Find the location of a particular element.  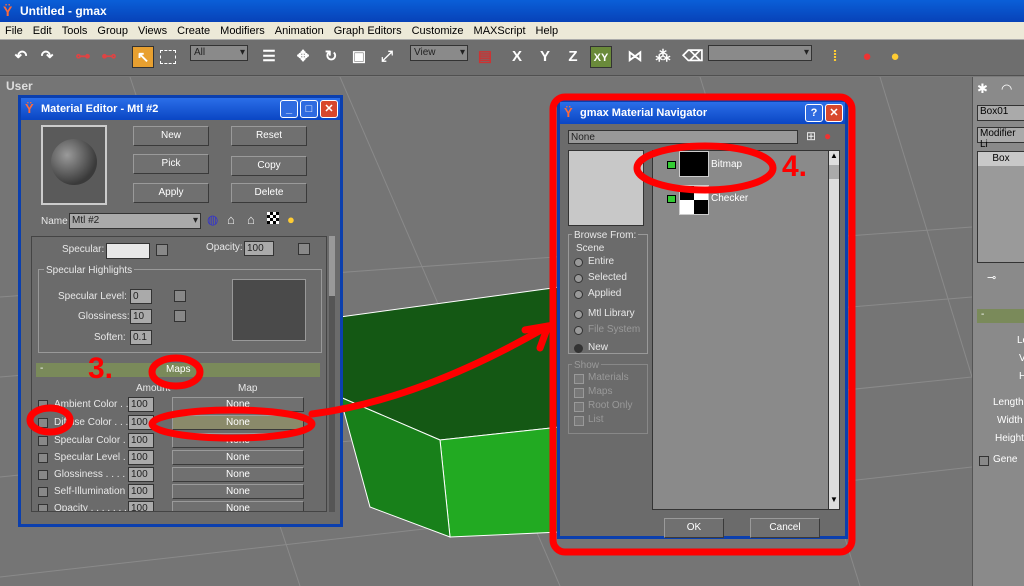

step-4-annotation: 4. is located at coordinates (795, 166).